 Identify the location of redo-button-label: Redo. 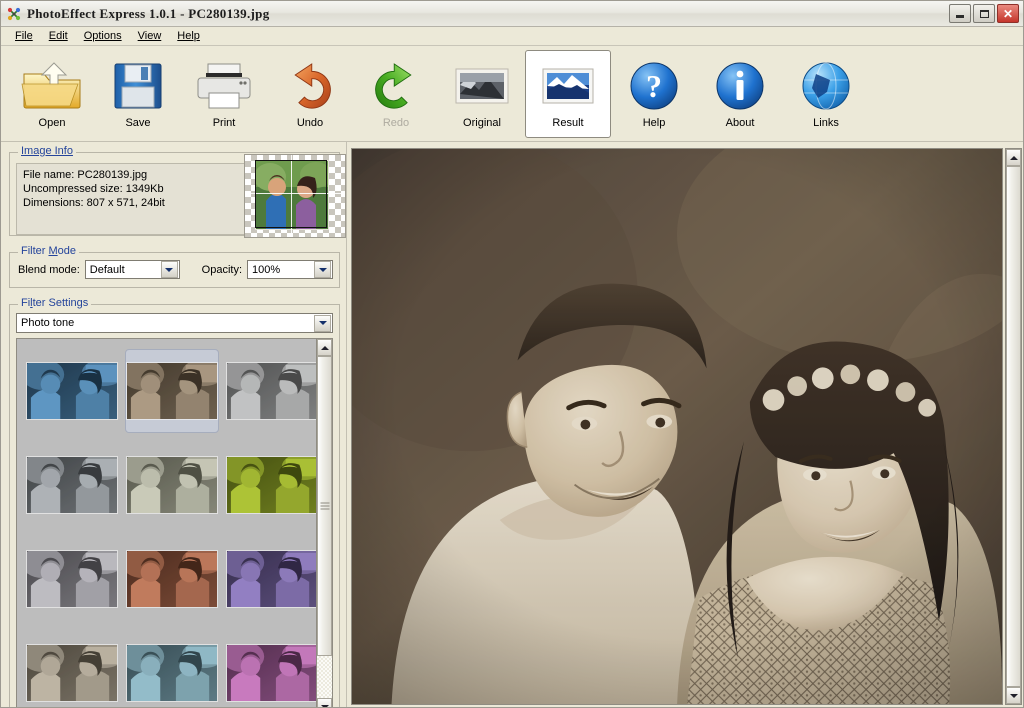
(396, 123).